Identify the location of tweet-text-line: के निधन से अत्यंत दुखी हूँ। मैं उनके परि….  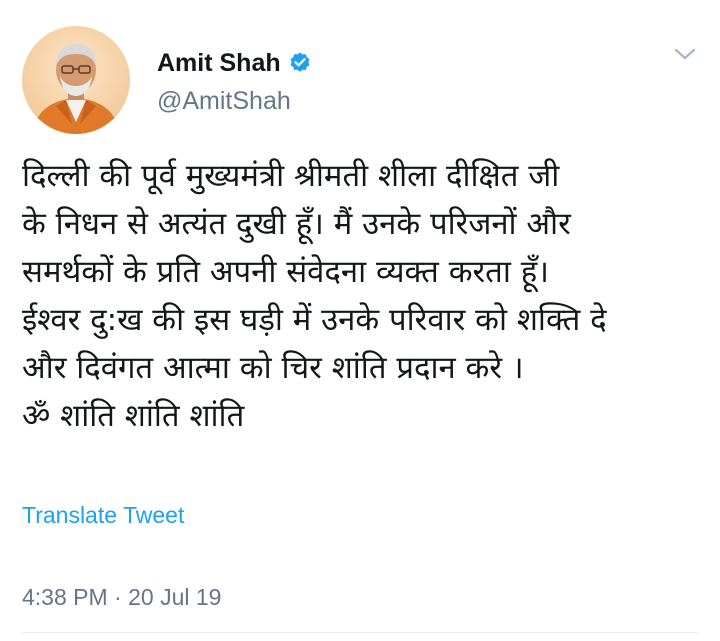
(296, 224).